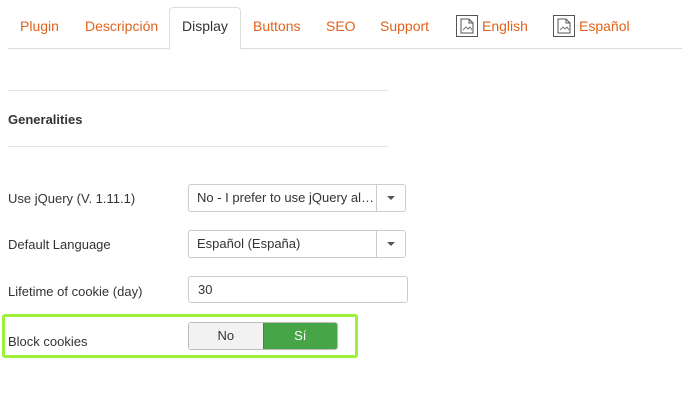 Image resolution: width=682 pixels, height=396 pixels. What do you see at coordinates (249, 243) in the screenshot?
I see `language-select-value: Español (España)` at bounding box center [249, 243].